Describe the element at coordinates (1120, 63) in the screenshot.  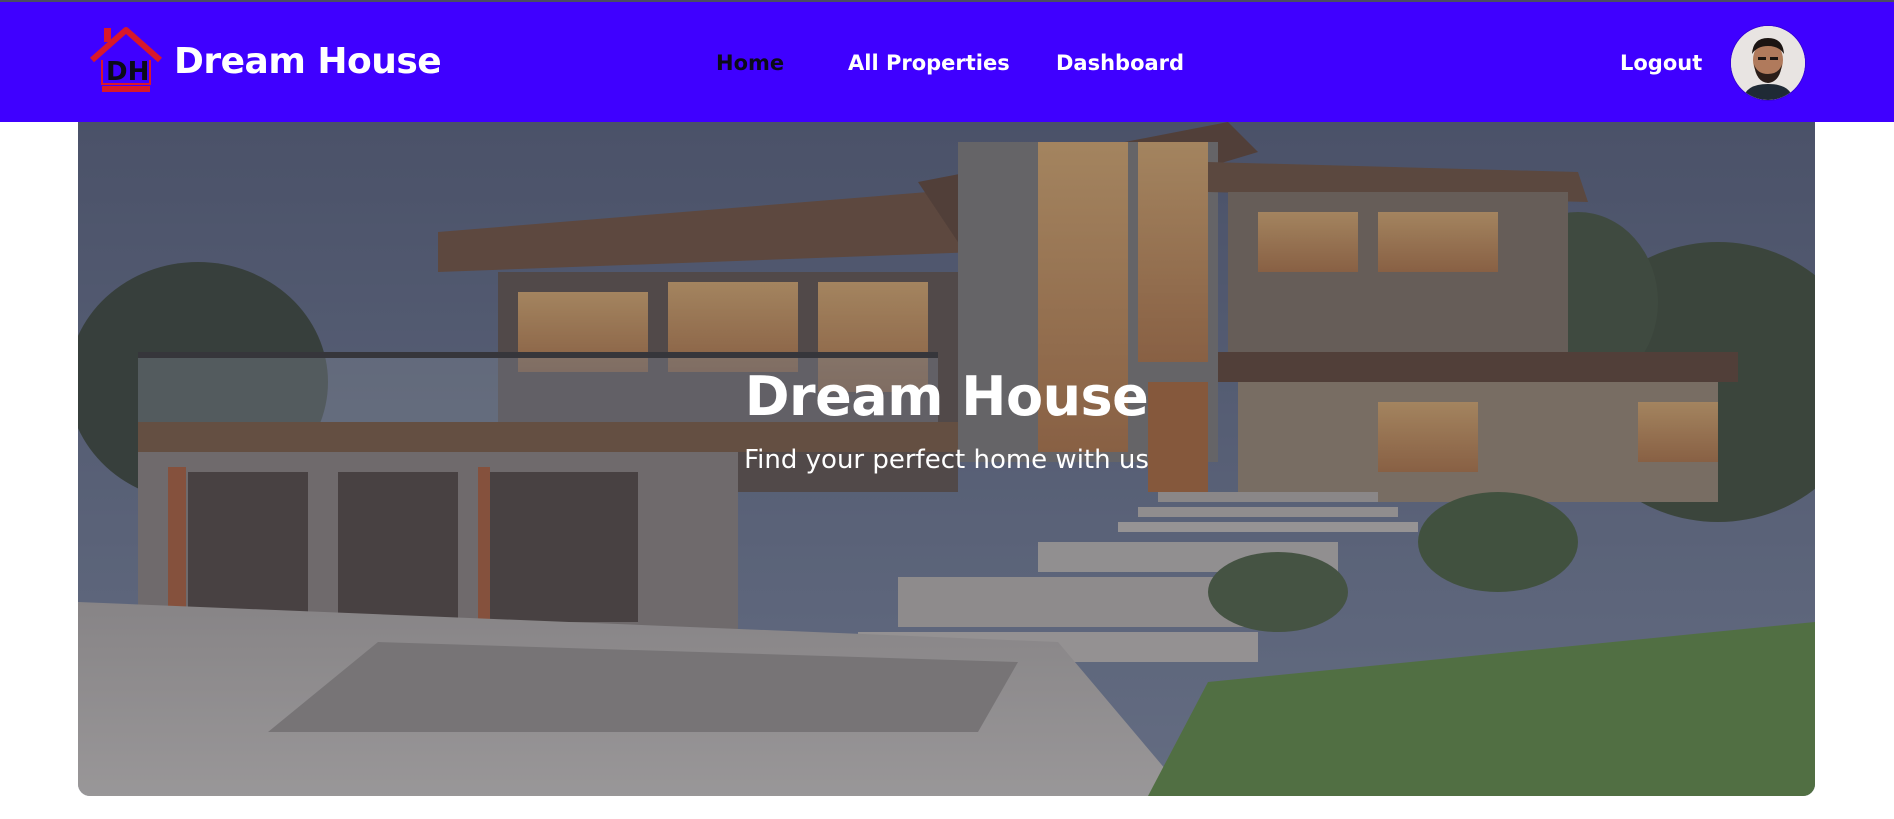
I see `nav-link-dashboard: Dashboard` at that location.